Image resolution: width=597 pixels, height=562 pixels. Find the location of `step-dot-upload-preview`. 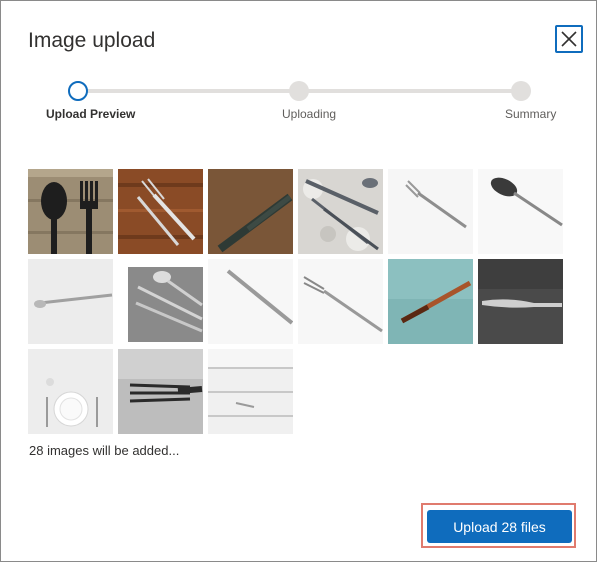

step-dot-upload-preview is located at coordinates (78, 91).